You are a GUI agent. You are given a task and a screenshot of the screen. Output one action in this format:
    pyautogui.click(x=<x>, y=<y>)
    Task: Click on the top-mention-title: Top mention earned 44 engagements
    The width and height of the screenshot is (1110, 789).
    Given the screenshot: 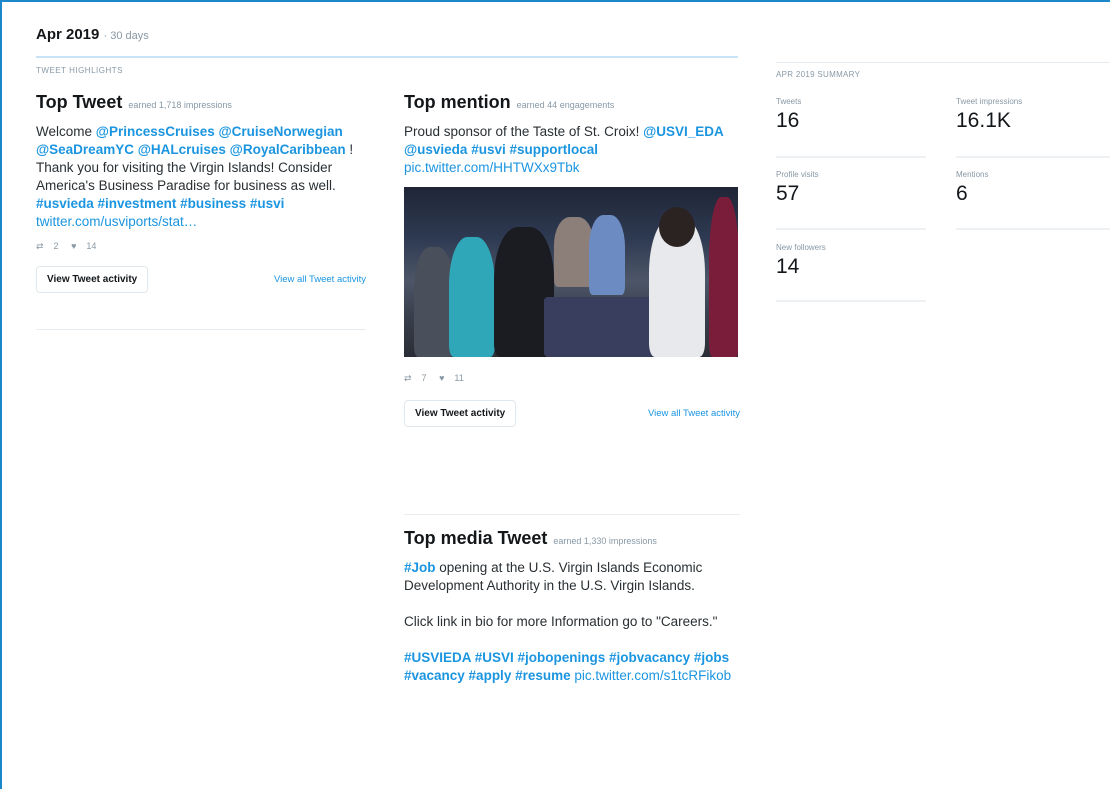 What is the action you would take?
    pyautogui.click(x=572, y=102)
    